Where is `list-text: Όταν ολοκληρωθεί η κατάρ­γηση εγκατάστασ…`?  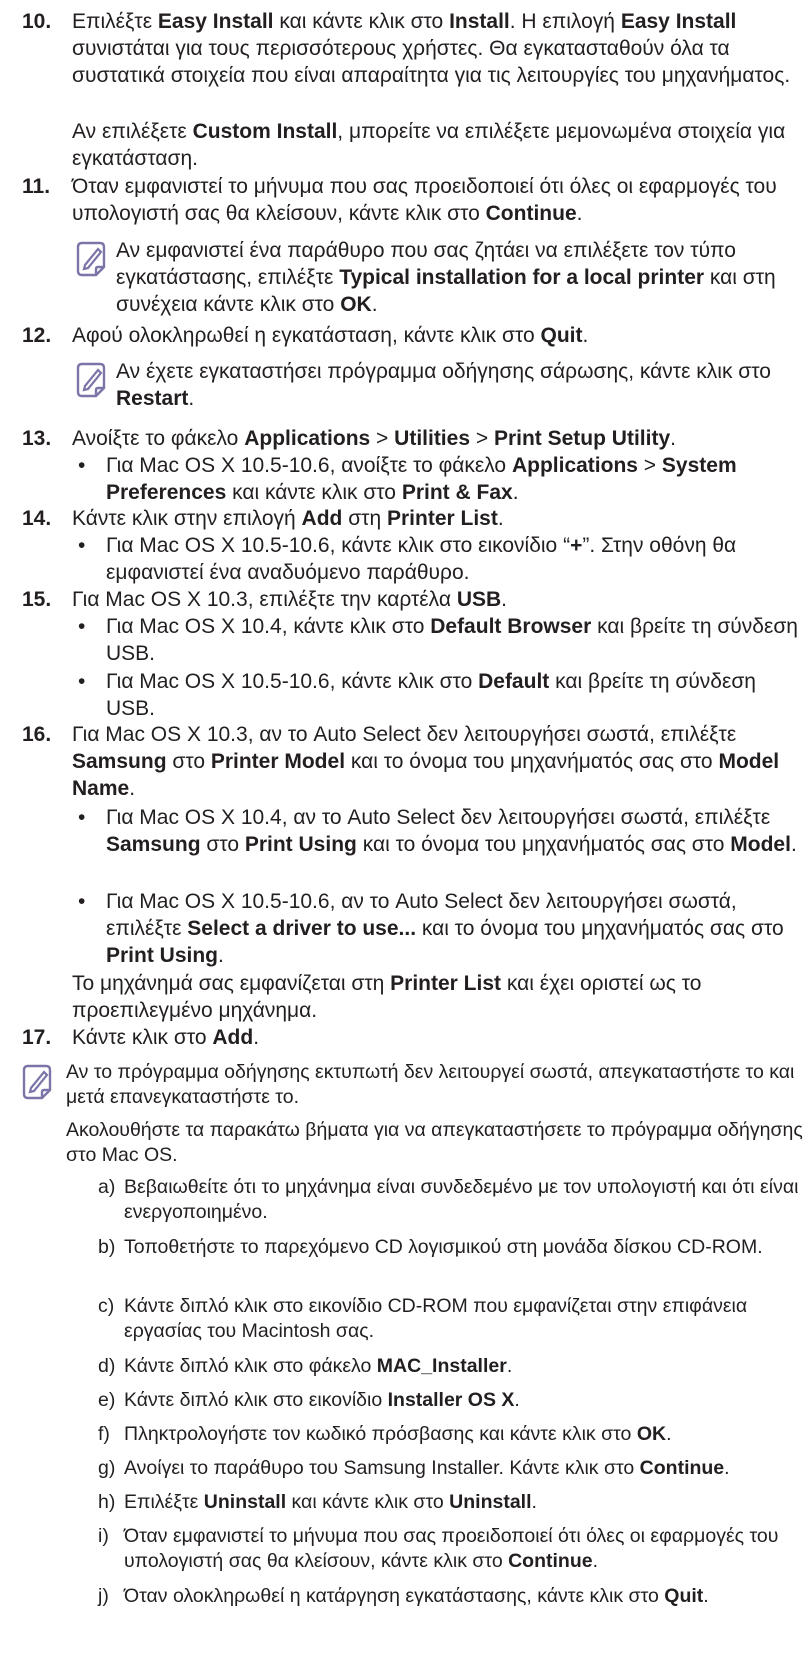
list-text: Όταν ολοκληρωθεί η κατάρ­γηση εγκατάστασ… is located at coordinates (416, 1596).